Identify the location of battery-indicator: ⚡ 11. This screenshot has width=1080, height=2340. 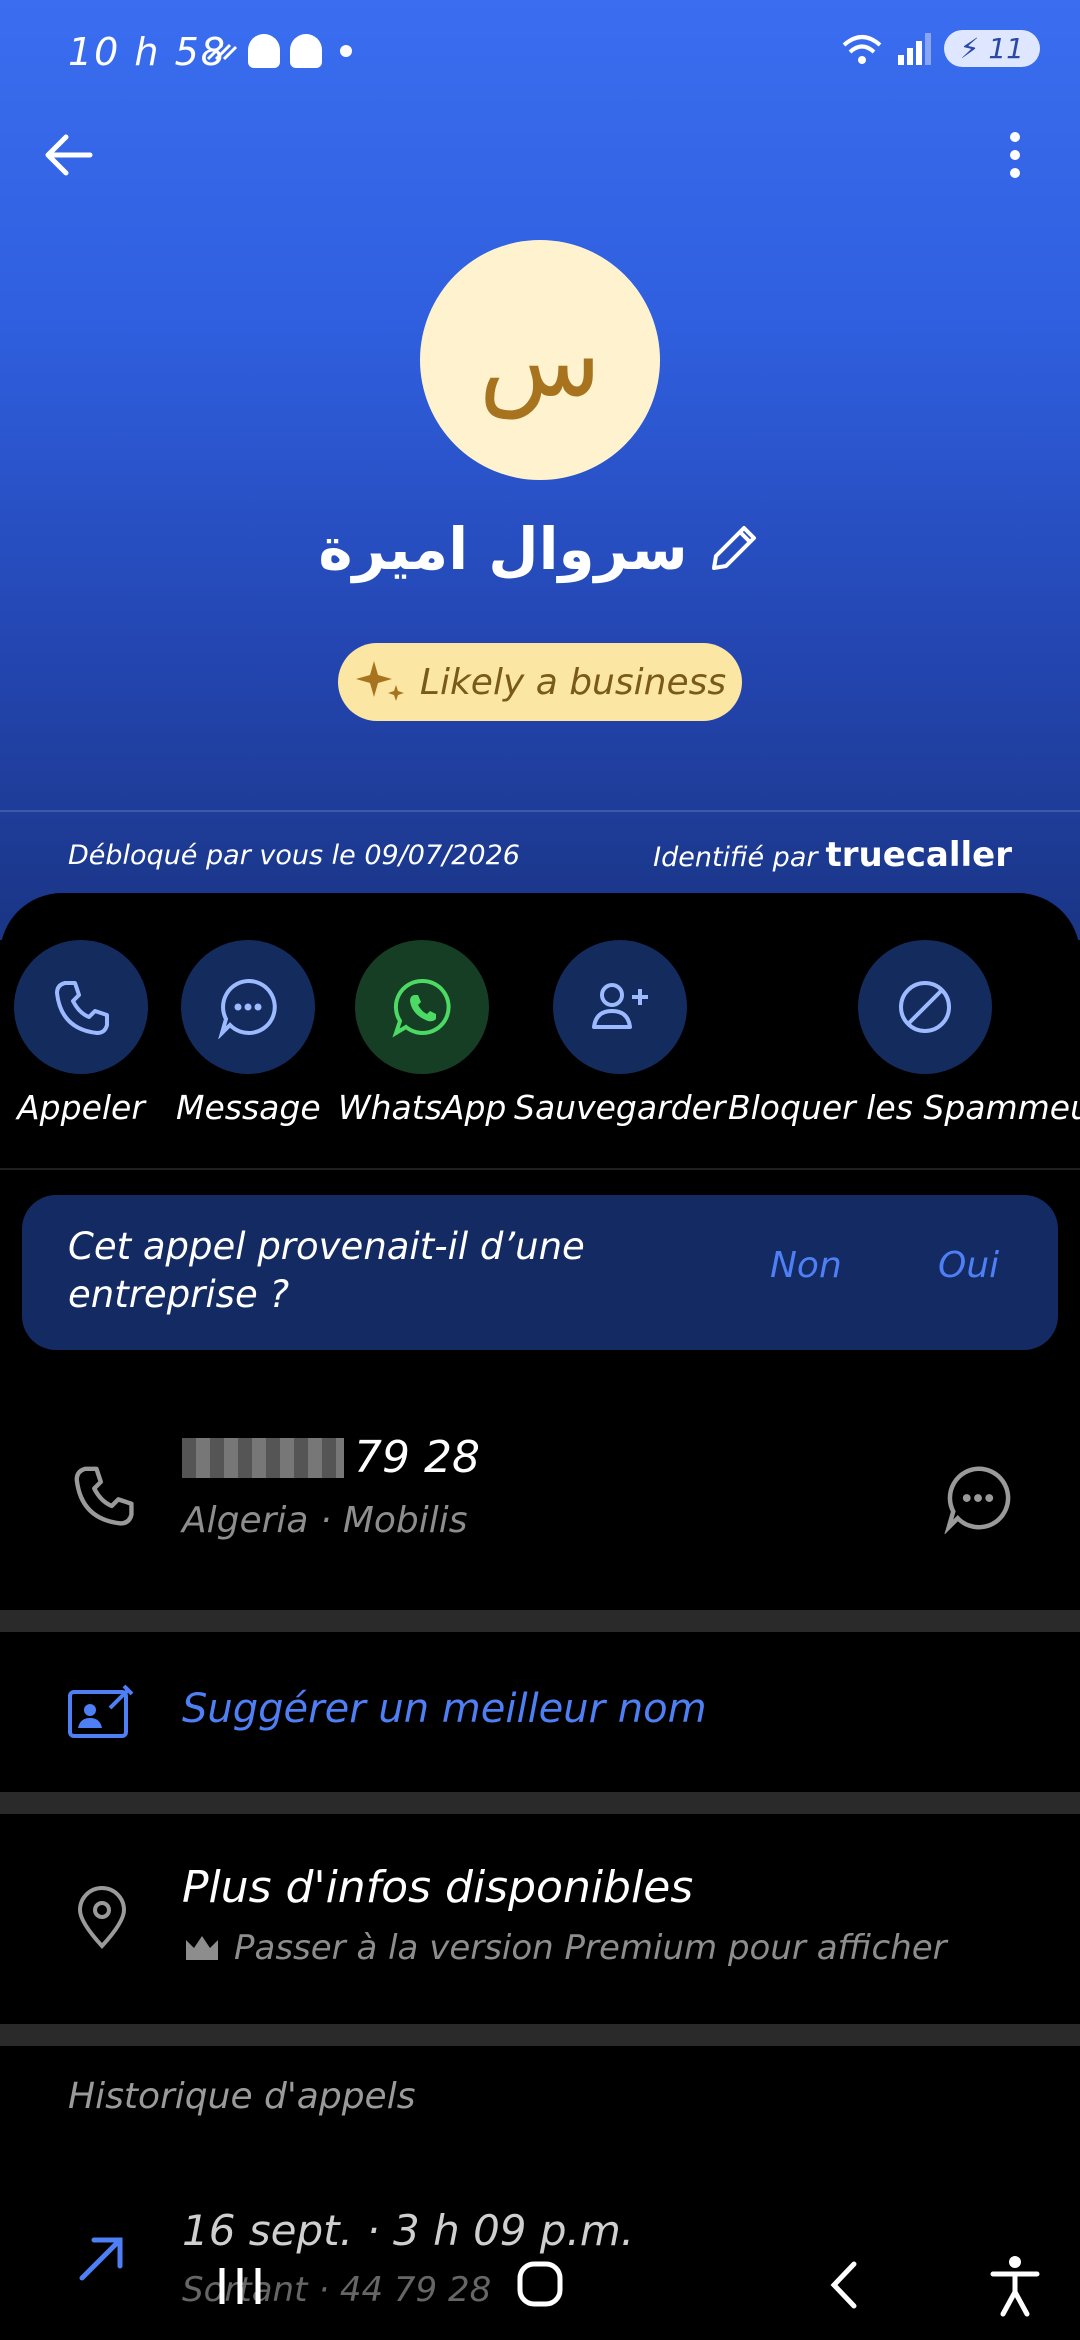
(991, 48).